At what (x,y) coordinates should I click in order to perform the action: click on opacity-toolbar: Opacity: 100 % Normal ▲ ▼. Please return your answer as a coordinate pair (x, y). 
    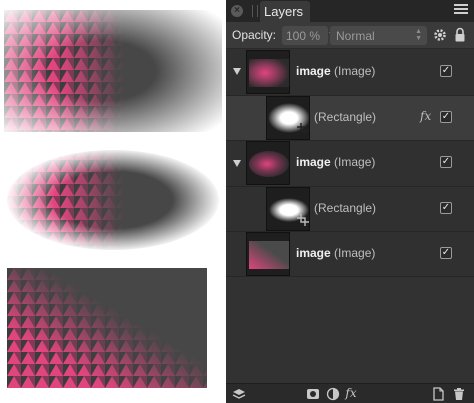
    Looking at the image, I should click on (350, 35).